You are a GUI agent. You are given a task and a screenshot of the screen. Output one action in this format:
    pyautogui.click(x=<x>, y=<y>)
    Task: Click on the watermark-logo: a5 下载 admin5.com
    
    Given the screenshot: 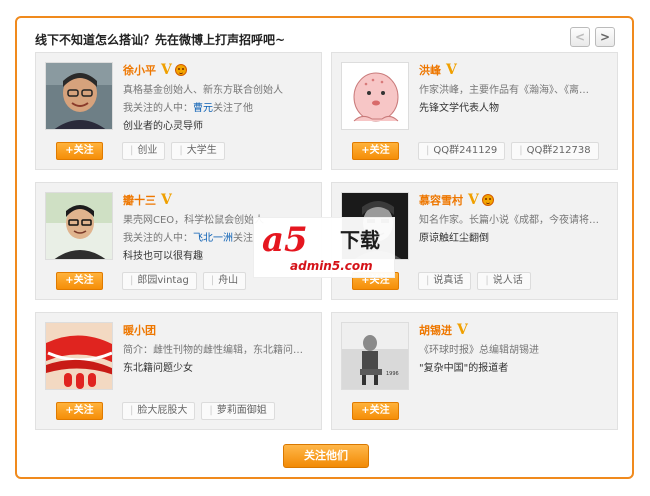 What is the action you would take?
    pyautogui.click(x=324, y=247)
    